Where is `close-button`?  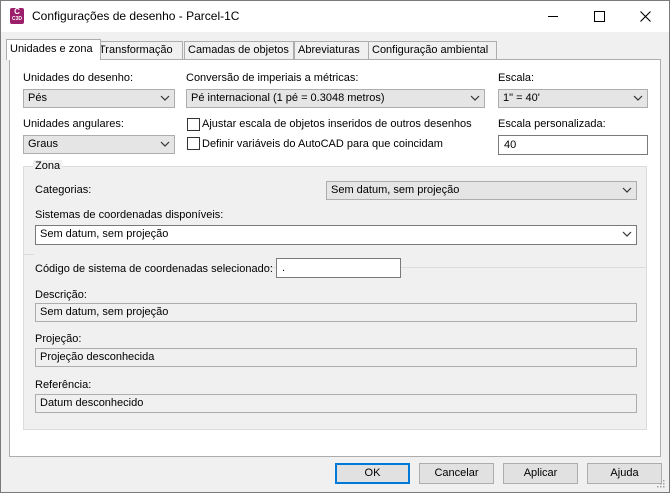 close-button is located at coordinates (645, 16).